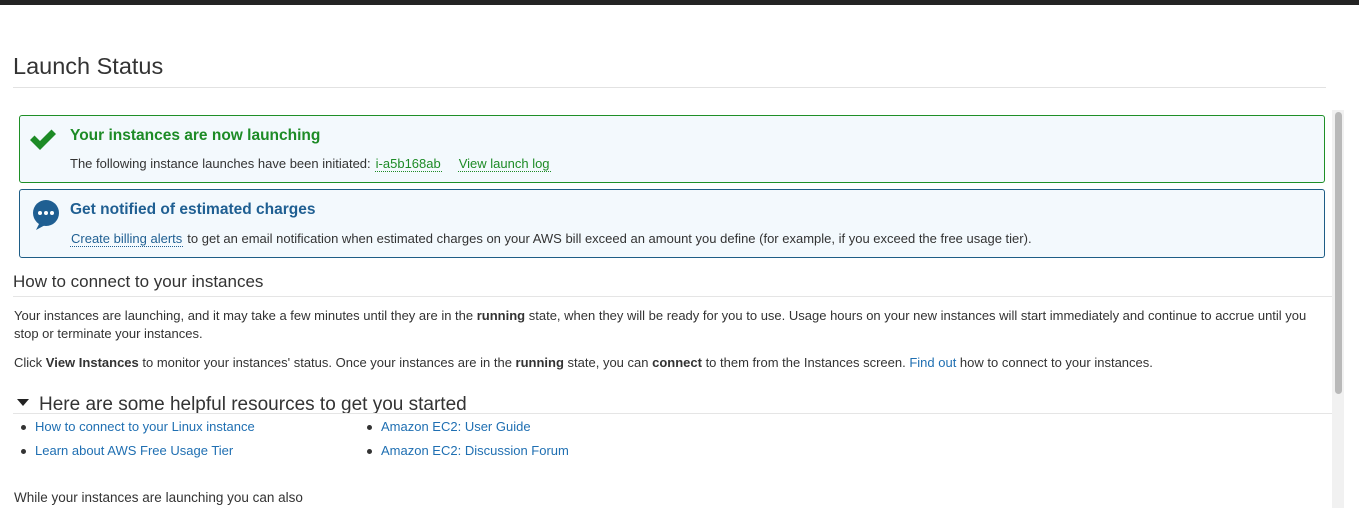  I want to click on find-out-link: Find out, so click(932, 362).